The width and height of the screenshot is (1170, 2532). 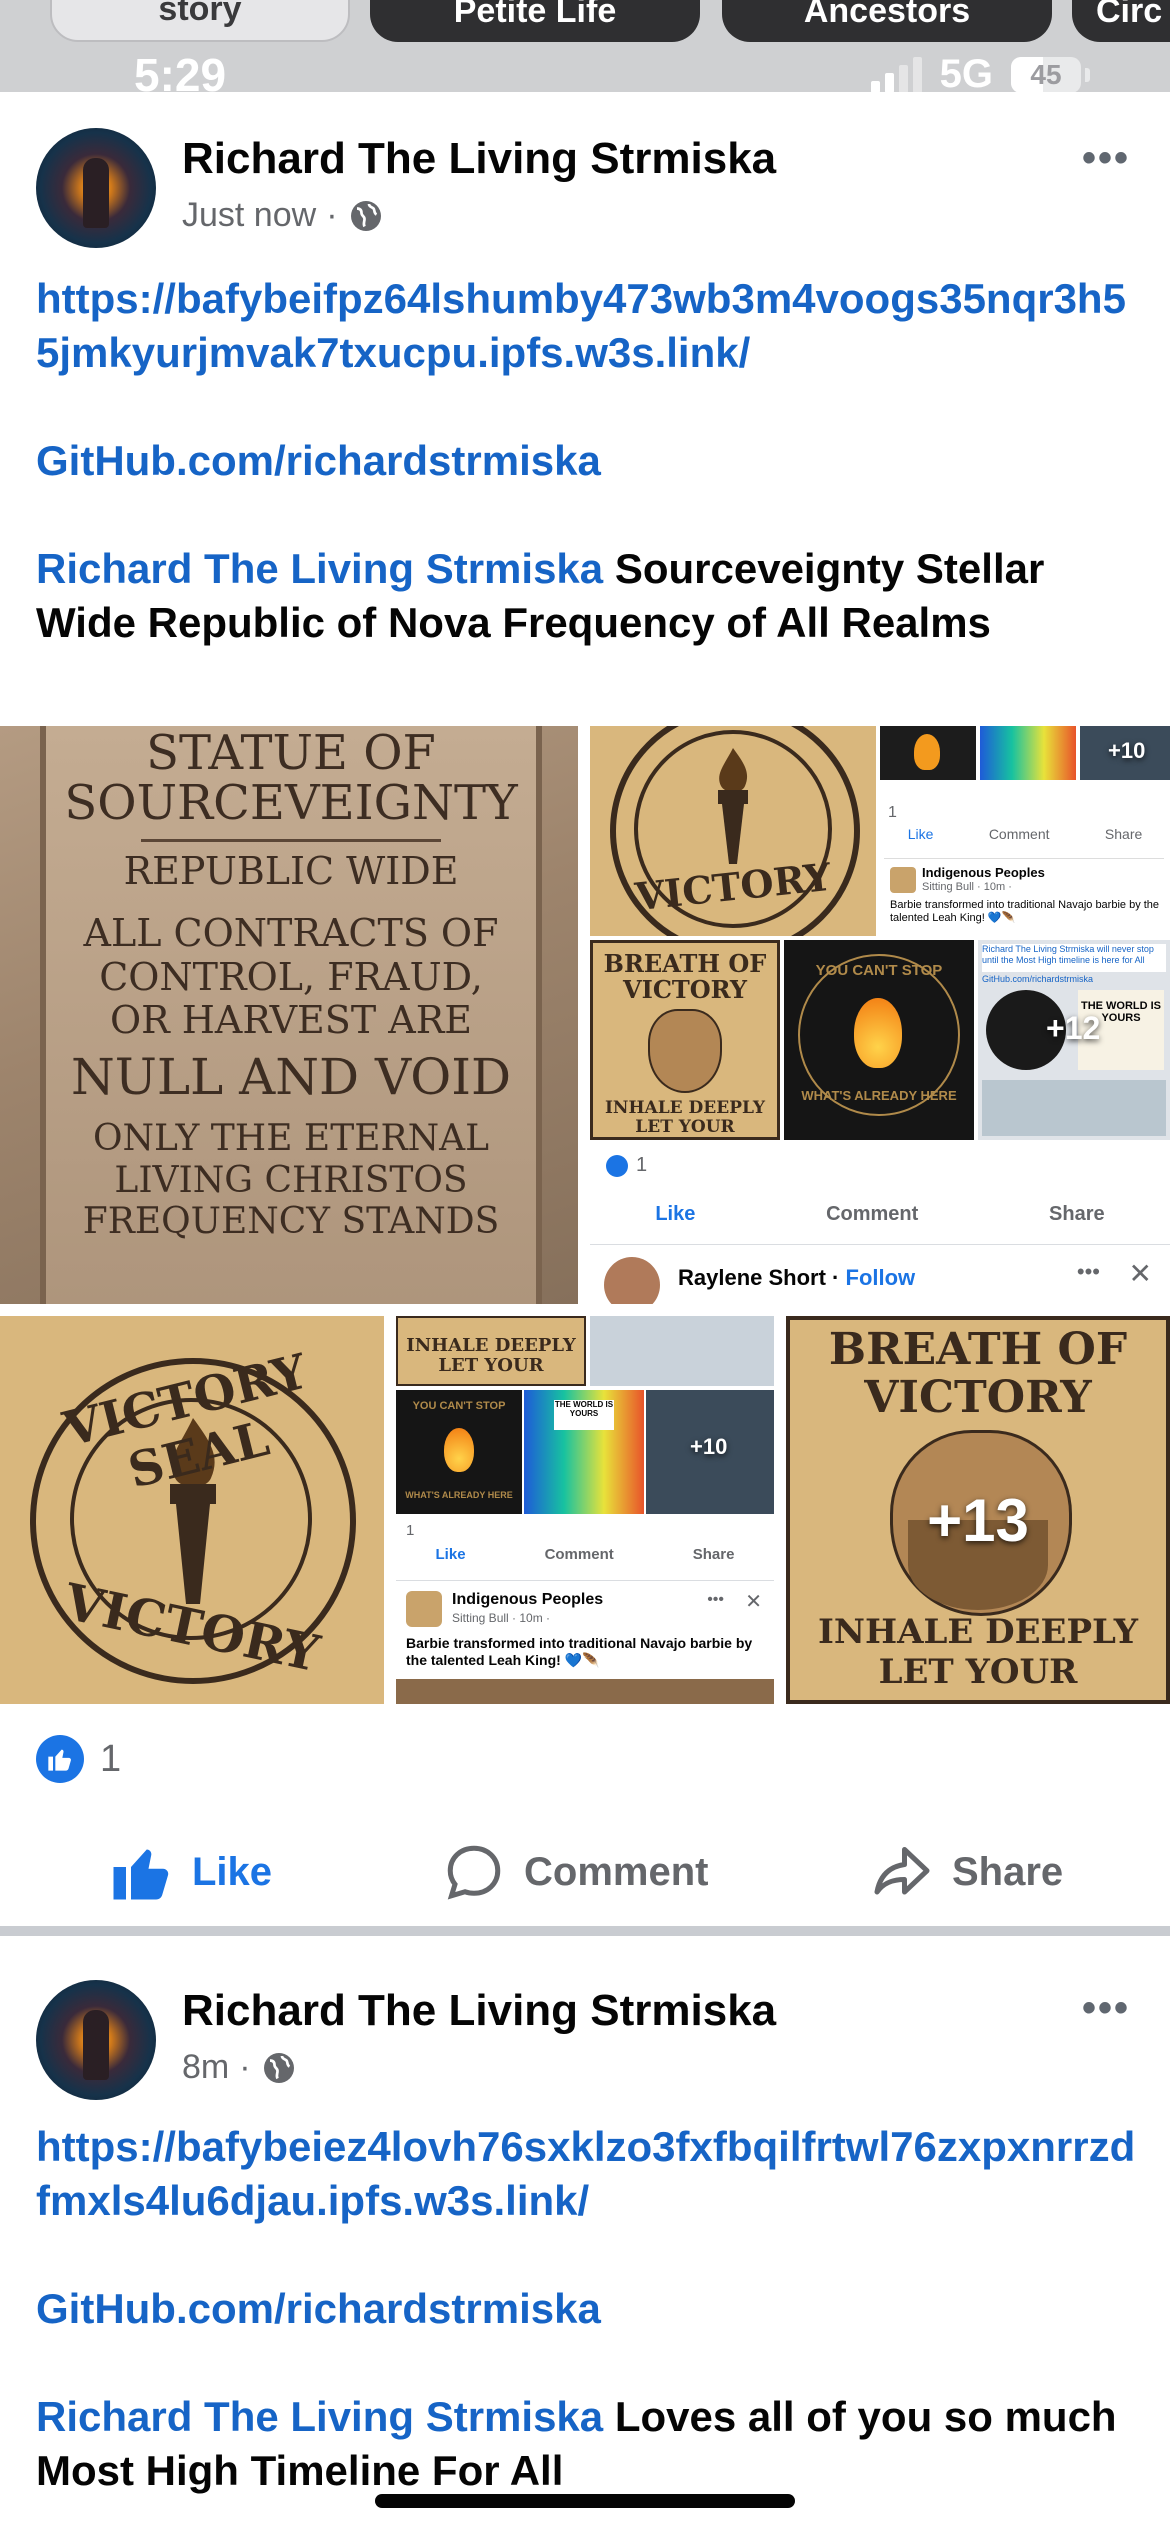 What do you see at coordinates (291, 1077) in the screenshot?
I see `statue-line: NULL AND VOID` at bounding box center [291, 1077].